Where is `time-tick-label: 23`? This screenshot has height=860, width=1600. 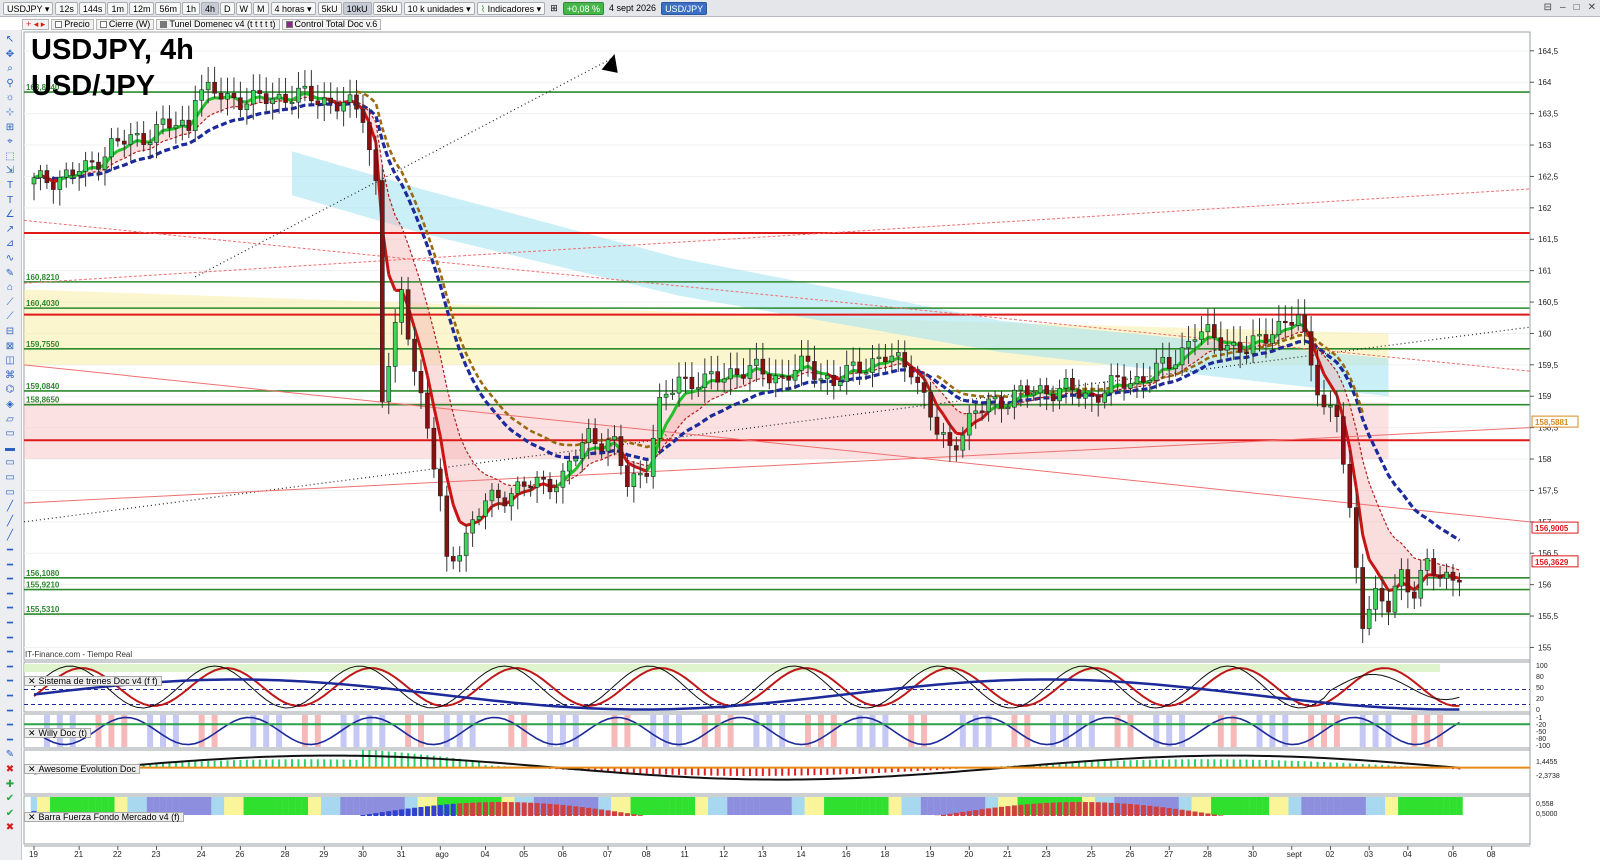 time-tick-label: 23 is located at coordinates (156, 854).